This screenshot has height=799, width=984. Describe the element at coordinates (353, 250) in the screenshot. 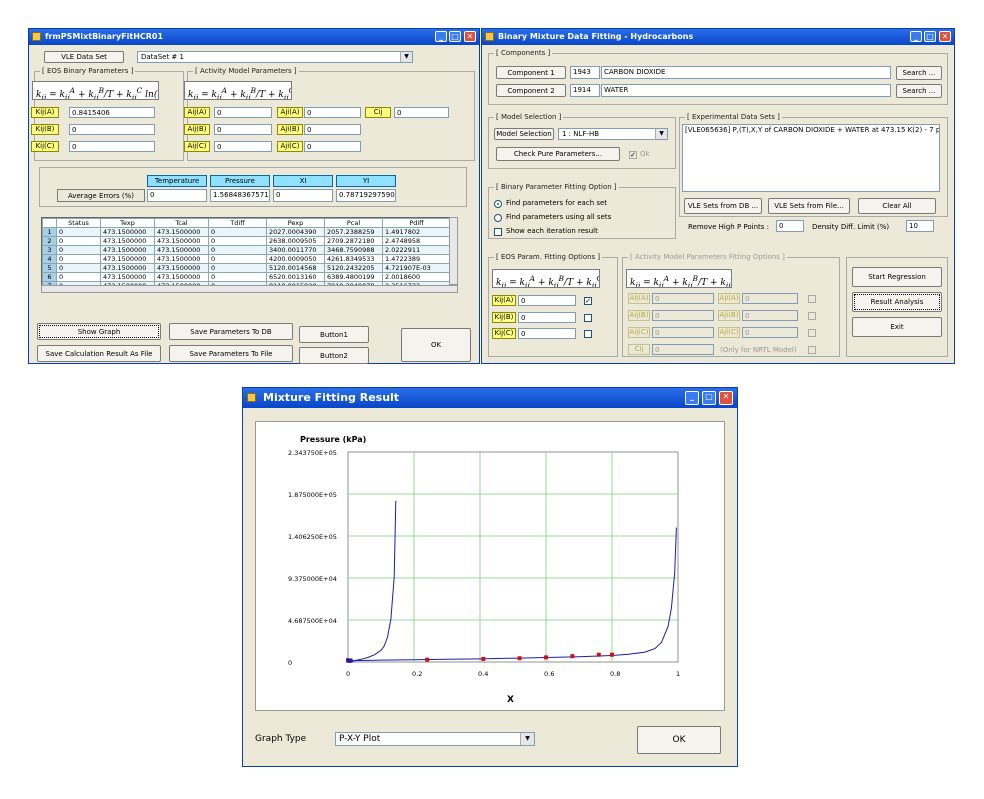

I see `table-cell: 3468.7590988` at that location.